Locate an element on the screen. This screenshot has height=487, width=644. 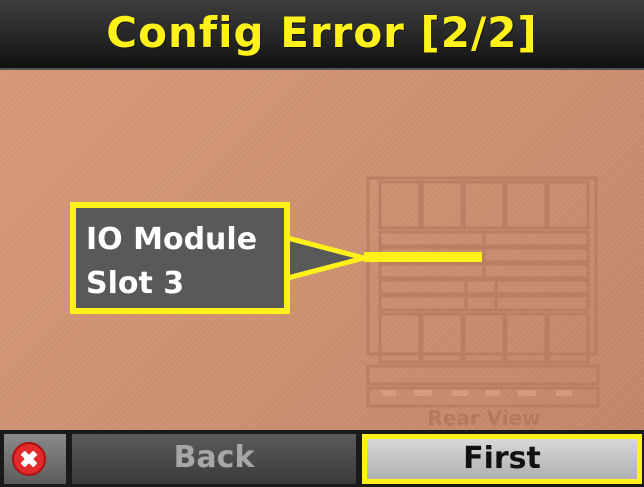
rear-view-caption: Rear View is located at coordinates (484, 418).